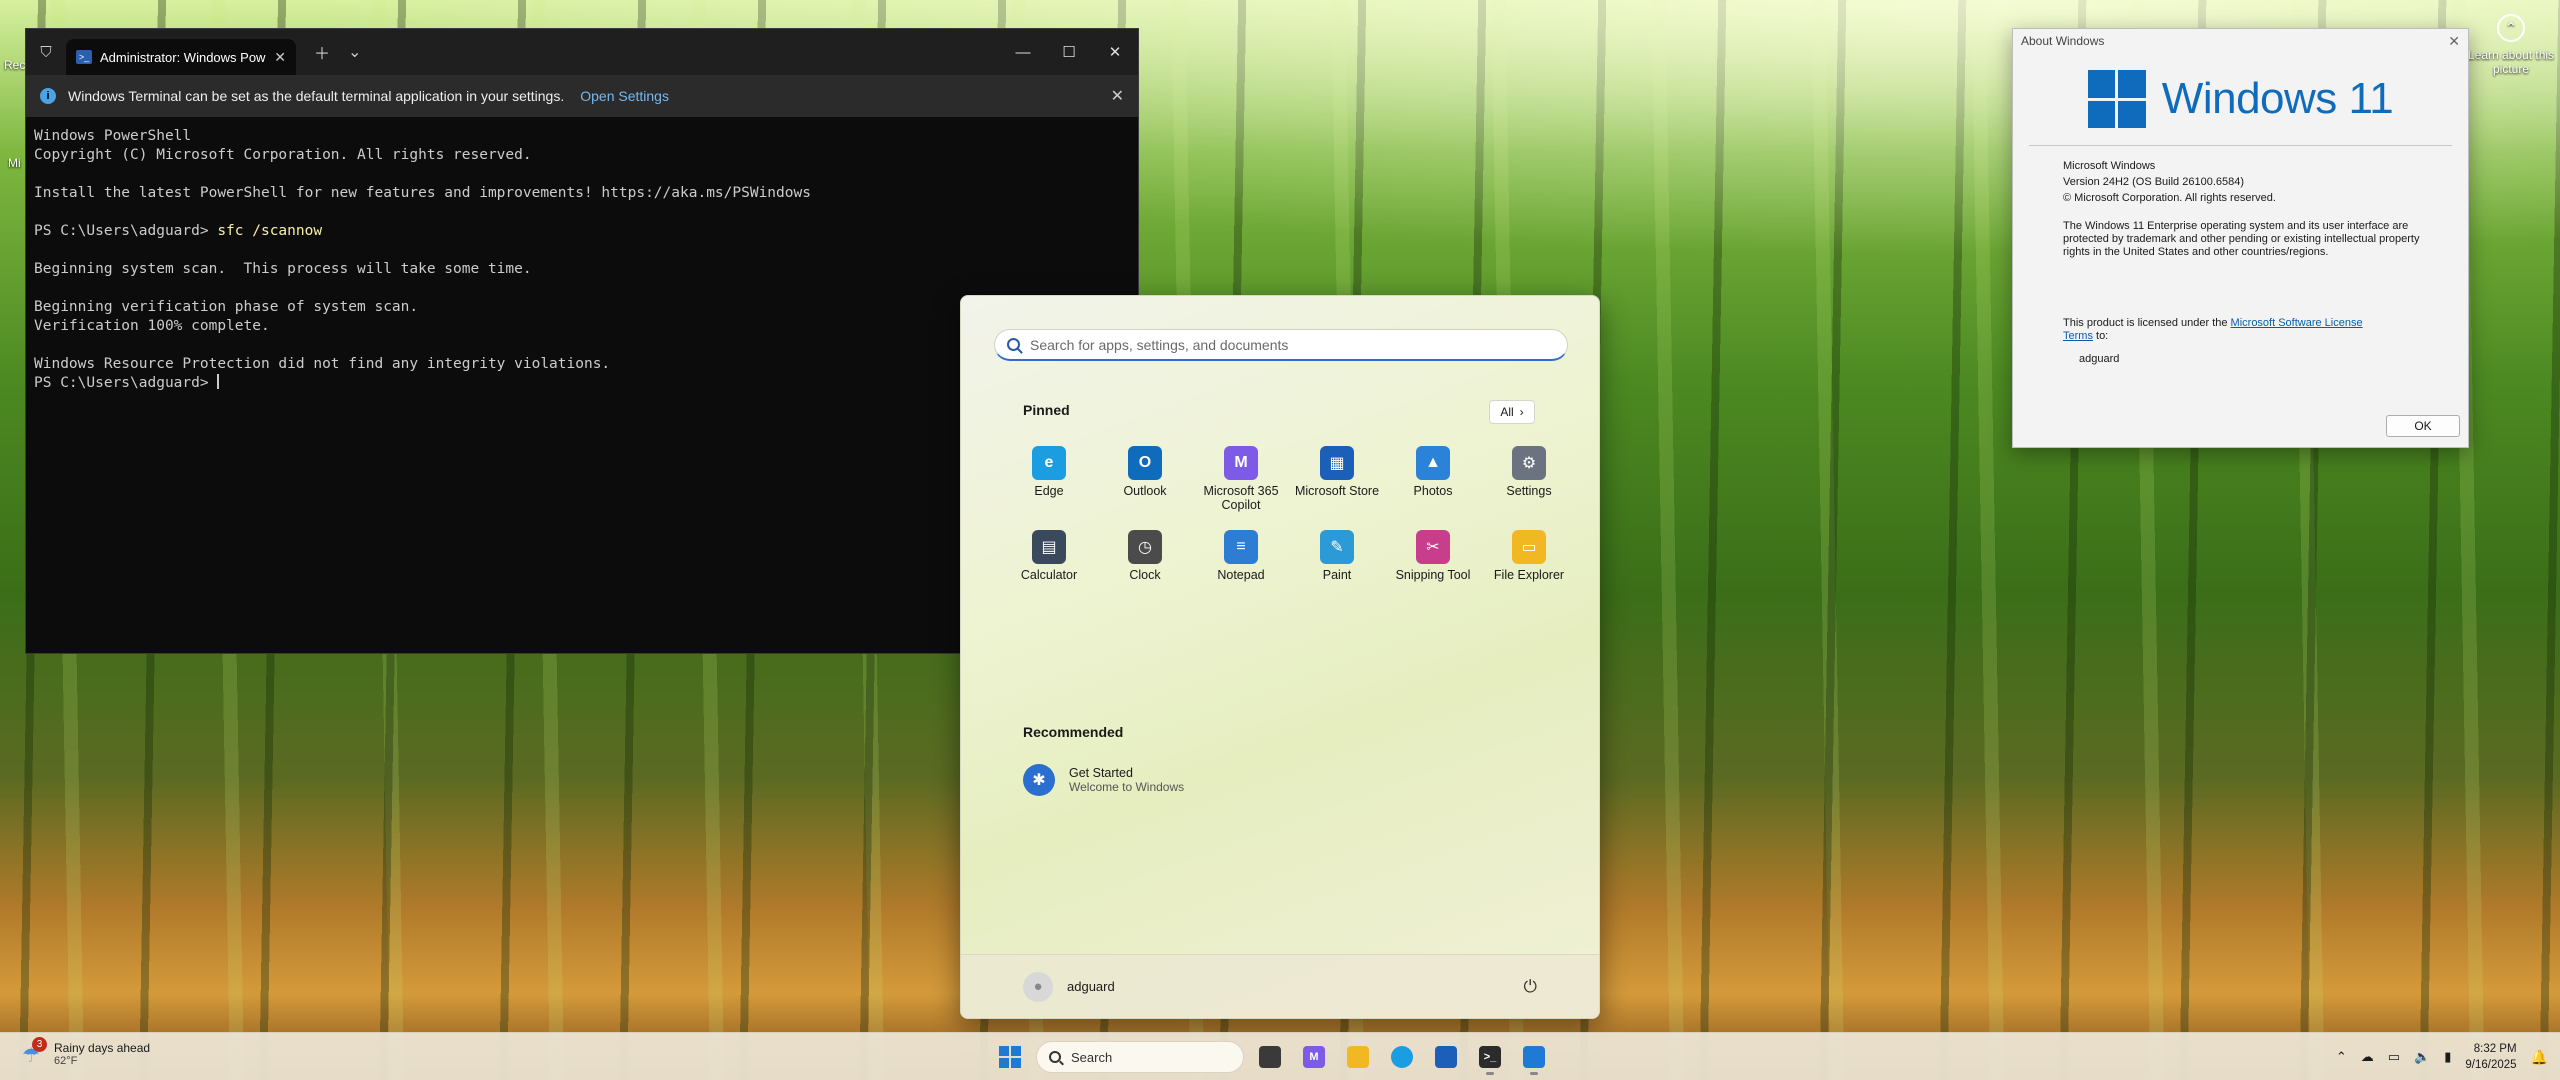  I want to click on recommended-subtitle: Welcome to Windows, so click(1127, 787).